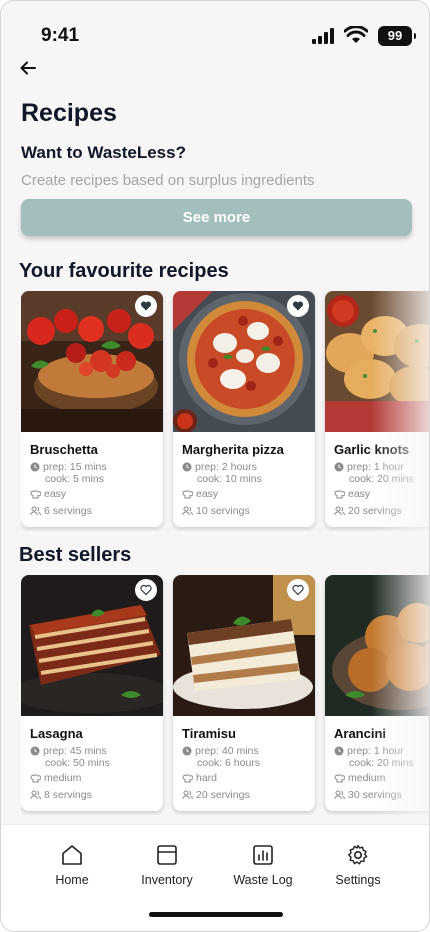 The width and height of the screenshot is (430, 932). What do you see at coordinates (28, 68) in the screenshot?
I see `back-arrow-icon` at bounding box center [28, 68].